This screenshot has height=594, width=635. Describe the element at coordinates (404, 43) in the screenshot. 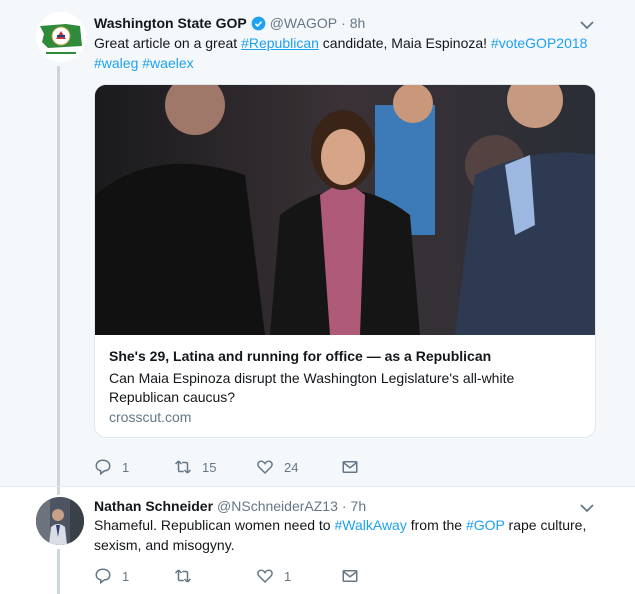

I see `tweet-text-segment: candidate, Maia Espinoza!` at that location.